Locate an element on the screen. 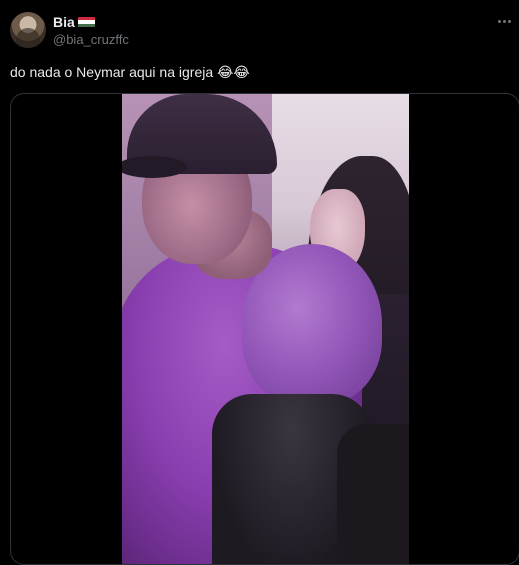  author-display-name: Bia is located at coordinates (64, 22).